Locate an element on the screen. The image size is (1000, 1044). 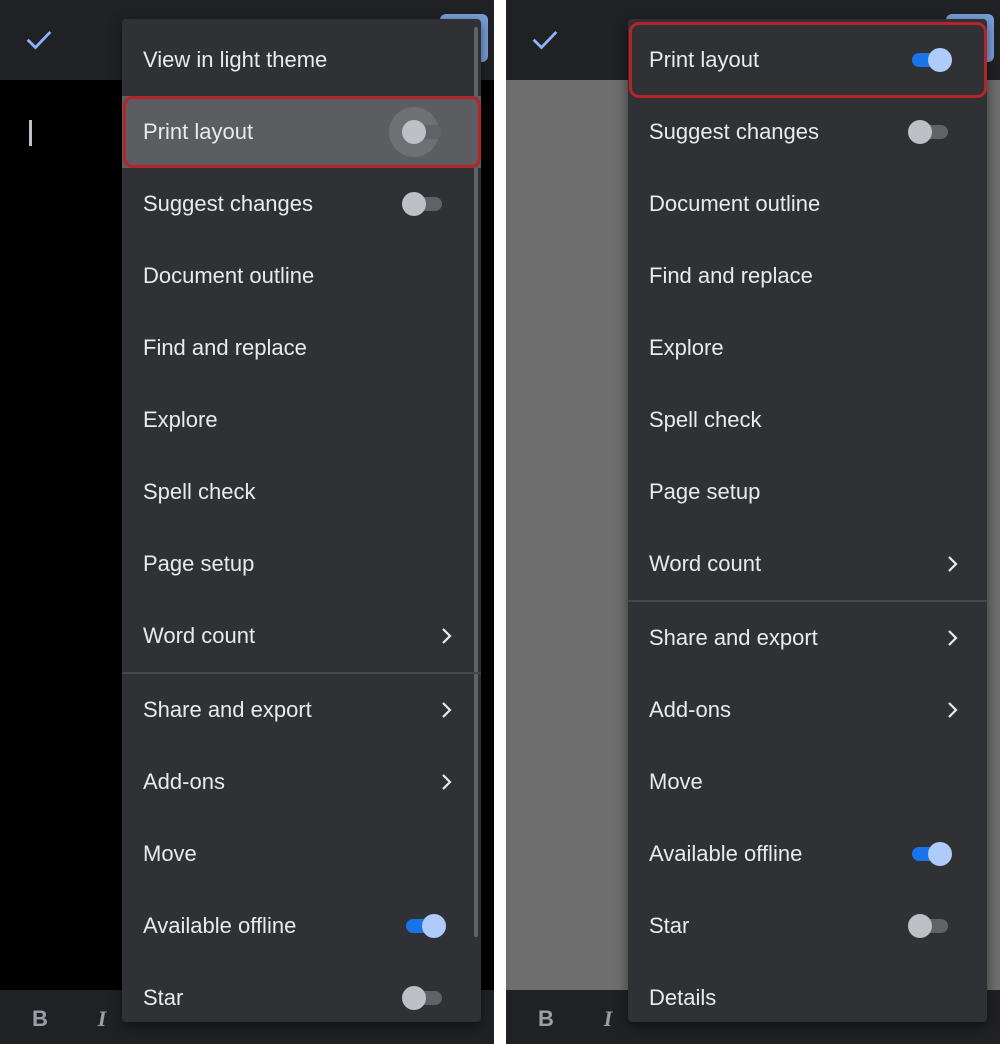
menu-item-details: Details is located at coordinates (807, 992).